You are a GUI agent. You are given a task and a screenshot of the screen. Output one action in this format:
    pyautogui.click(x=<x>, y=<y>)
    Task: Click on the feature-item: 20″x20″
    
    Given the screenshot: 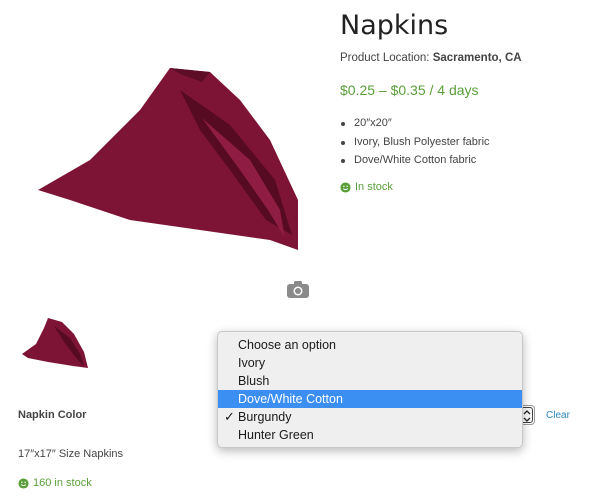 What is the action you would take?
    pyautogui.click(x=415, y=123)
    